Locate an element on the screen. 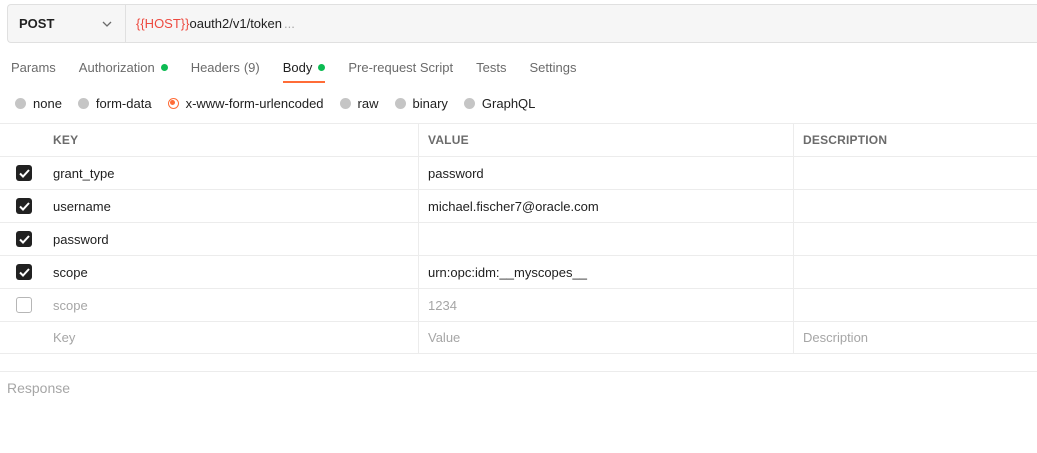 This screenshot has width=1037, height=453. radio-label: GraphQL is located at coordinates (508, 103).